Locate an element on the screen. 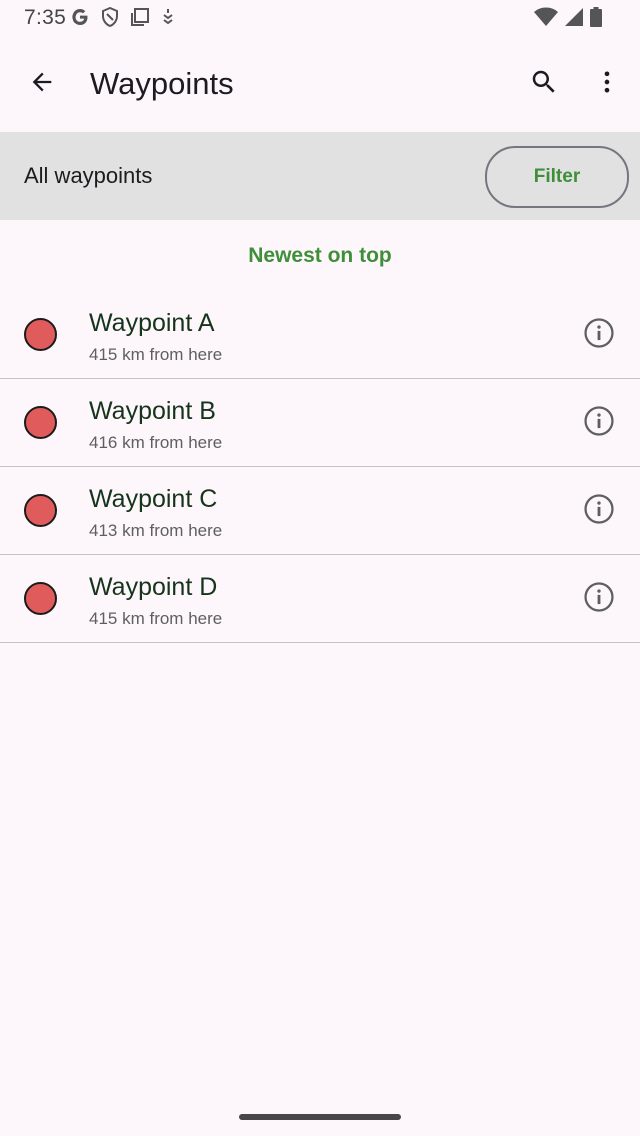  search-icon is located at coordinates (544, 84).